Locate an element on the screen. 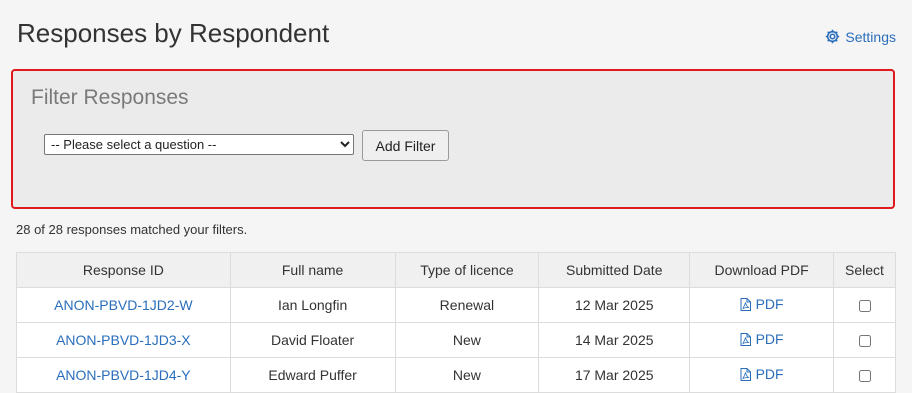 The width and height of the screenshot is (912, 393). response-id-link: ANON-PBVD-1JD3-X is located at coordinates (123, 340).